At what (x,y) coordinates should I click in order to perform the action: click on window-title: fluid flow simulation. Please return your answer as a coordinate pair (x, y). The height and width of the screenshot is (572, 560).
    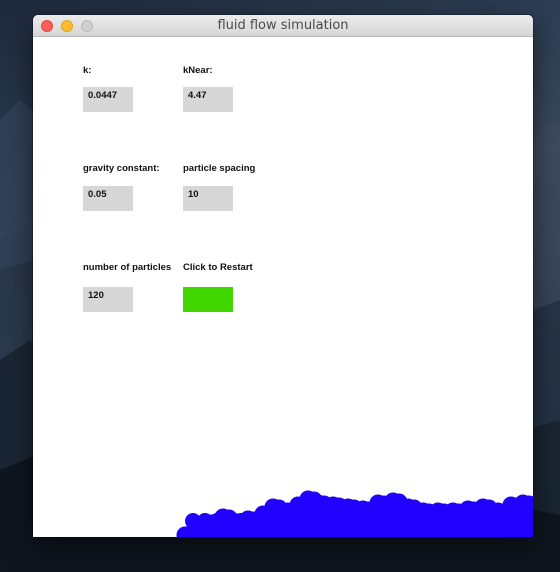
    Looking at the image, I should click on (283, 25).